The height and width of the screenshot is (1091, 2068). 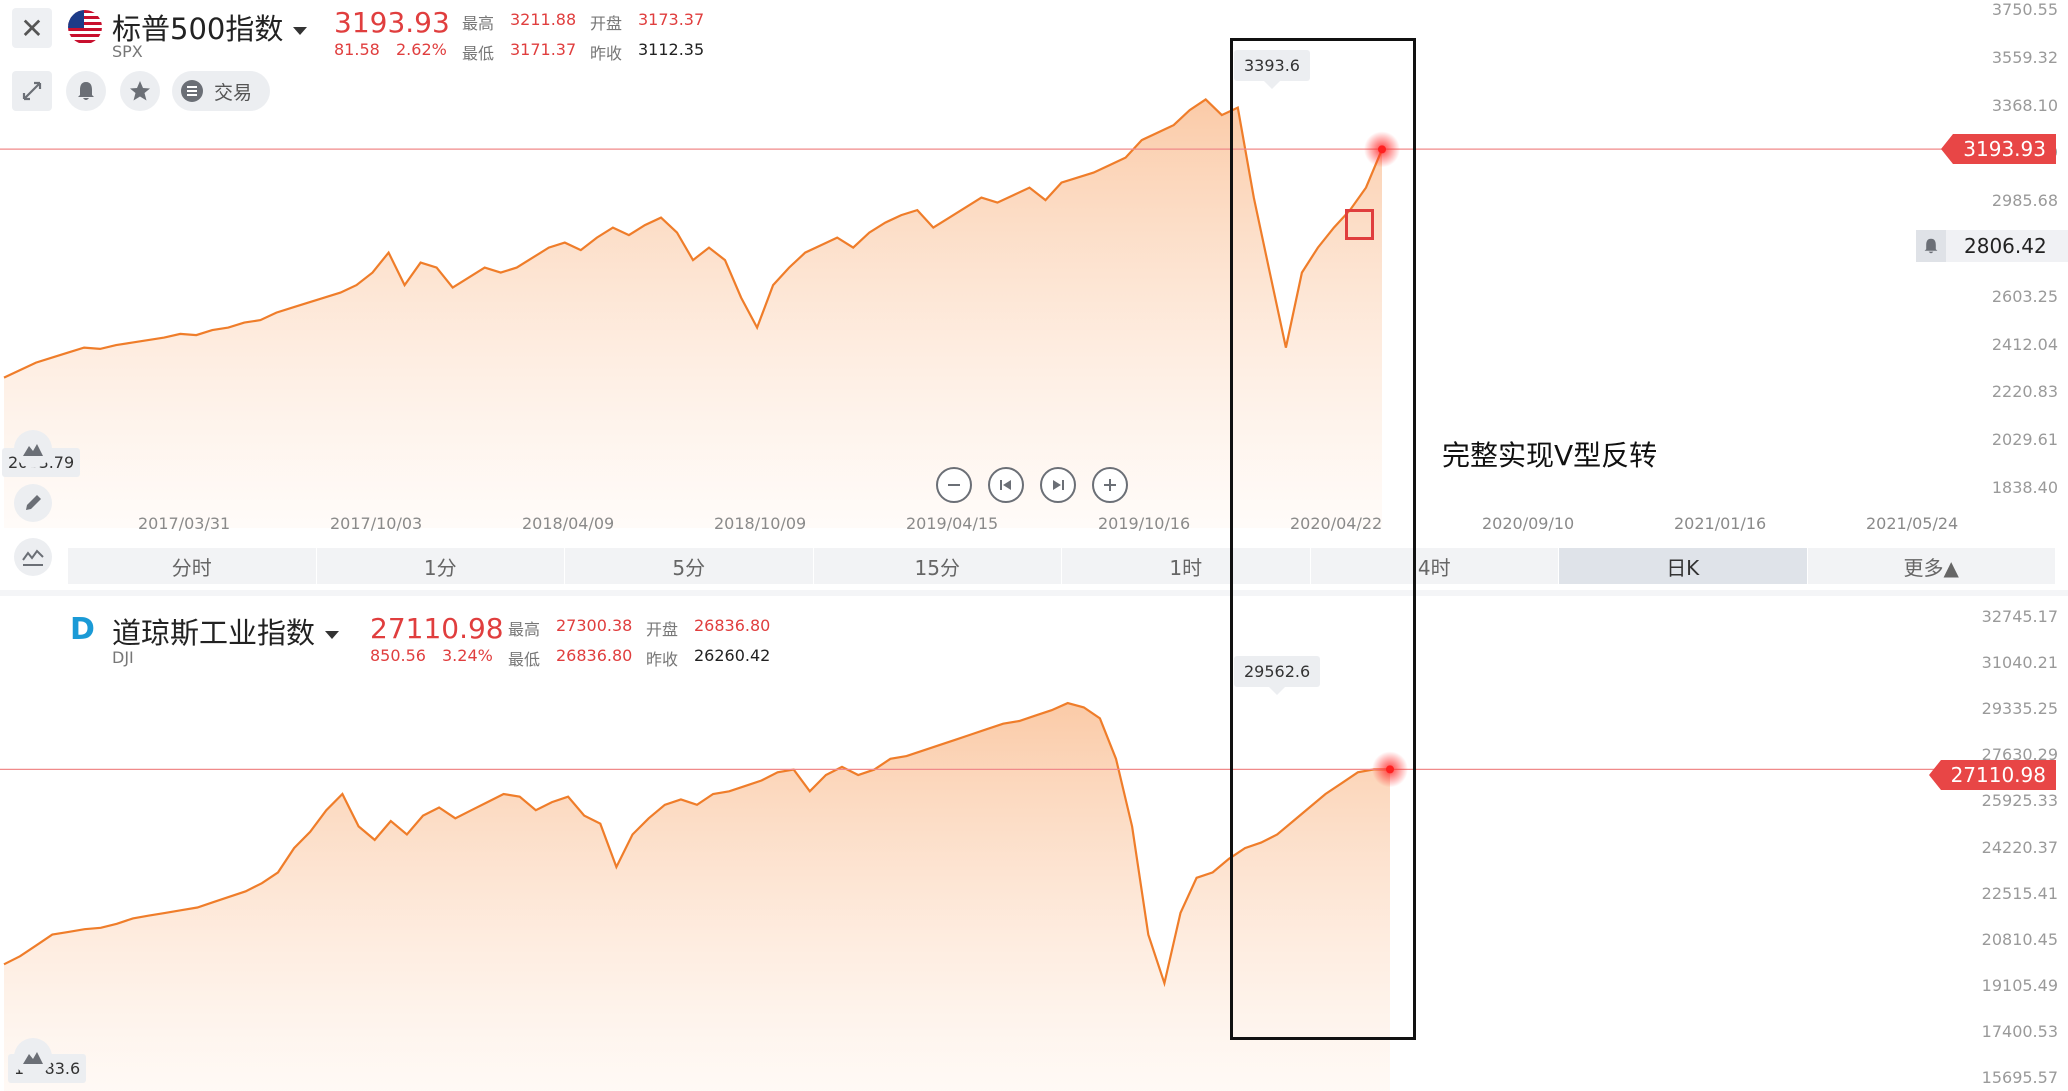 What do you see at coordinates (123, 657) in the screenshot?
I see `index-code: DJI` at bounding box center [123, 657].